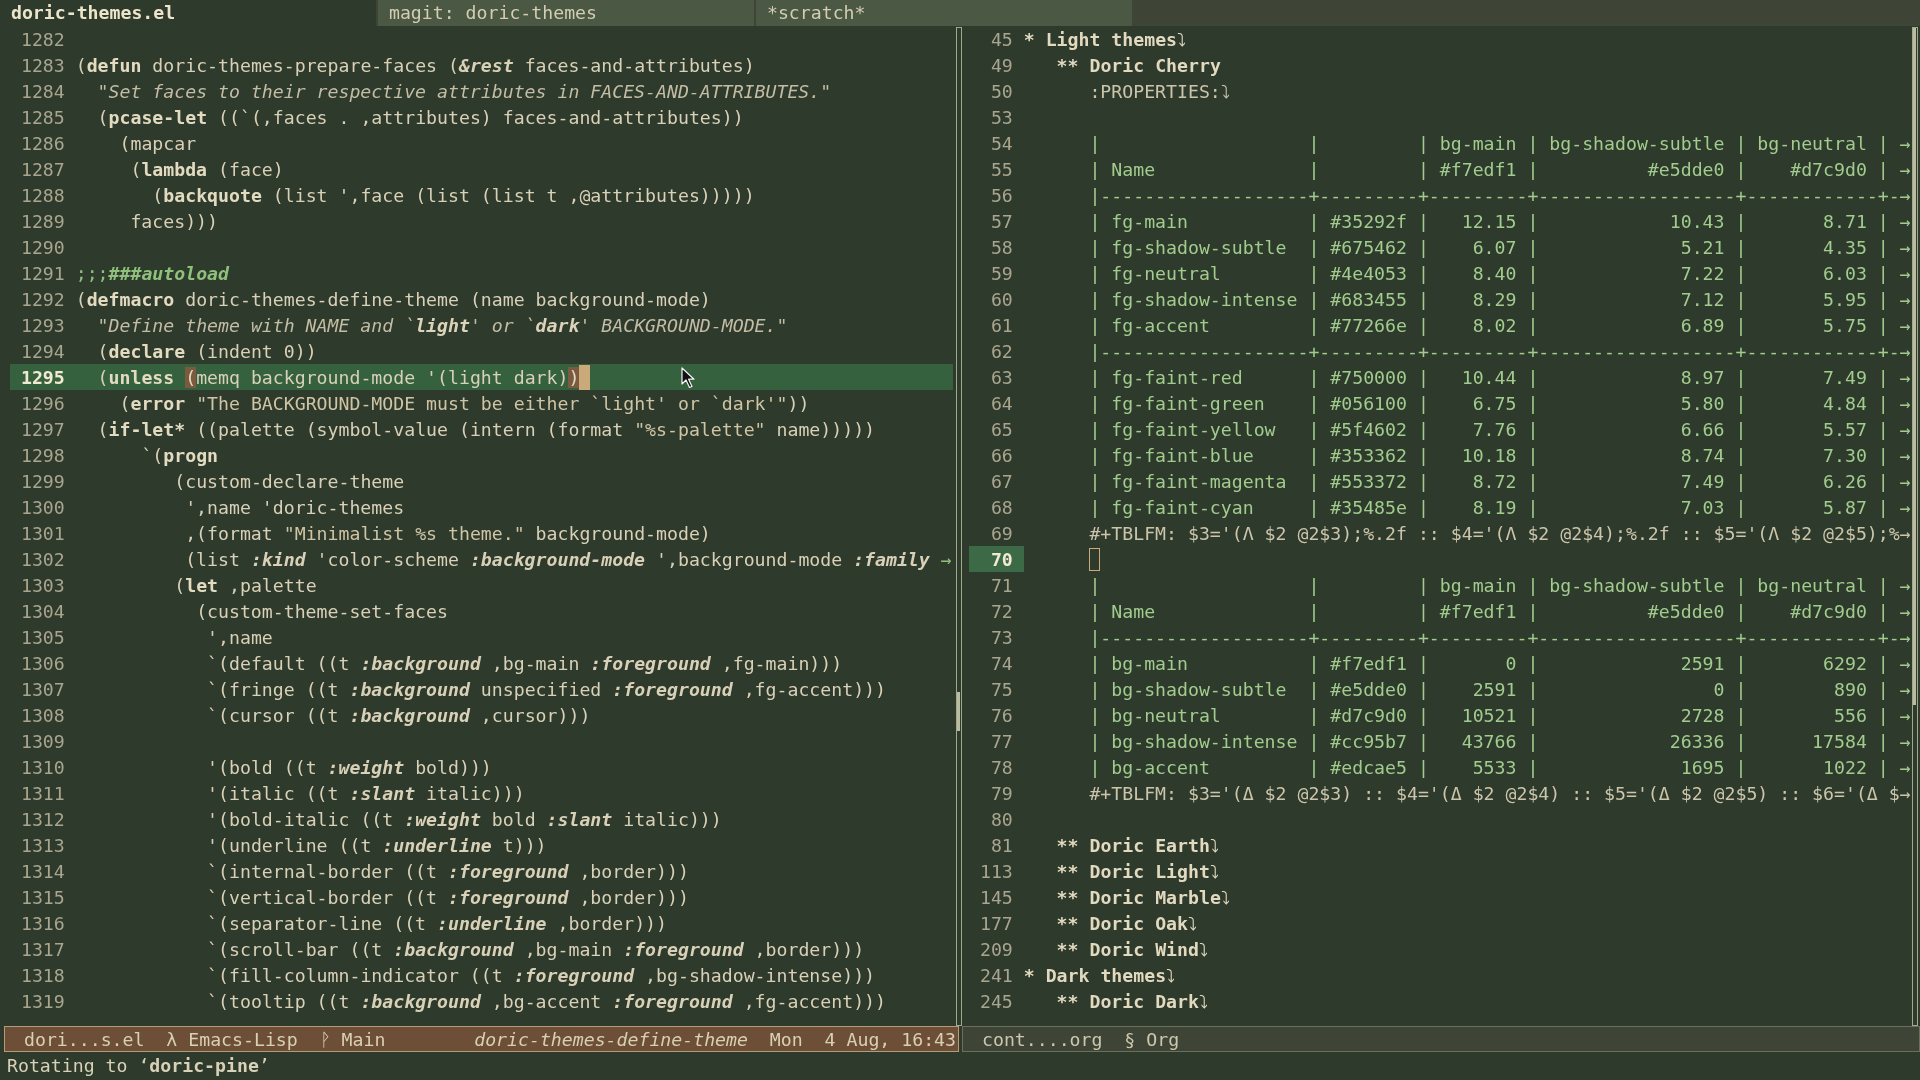 This screenshot has width=1920, height=1080. Describe the element at coordinates (944, 13) in the screenshot. I see `tab: *scratch*` at that location.